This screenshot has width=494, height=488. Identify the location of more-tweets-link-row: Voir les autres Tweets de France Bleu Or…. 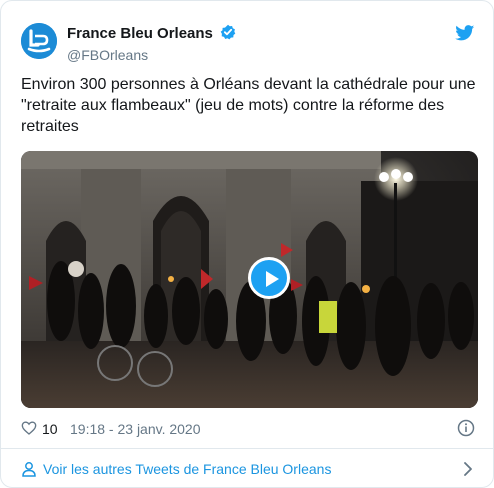
(248, 470).